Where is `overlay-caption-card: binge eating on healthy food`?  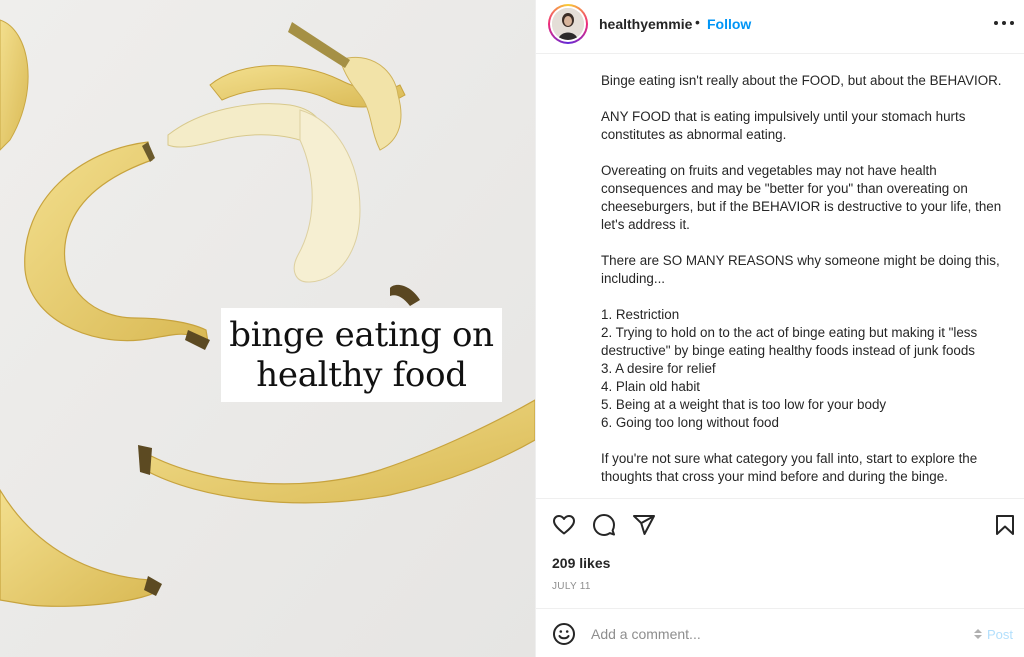
overlay-caption-card: binge eating on healthy food is located at coordinates (361, 355).